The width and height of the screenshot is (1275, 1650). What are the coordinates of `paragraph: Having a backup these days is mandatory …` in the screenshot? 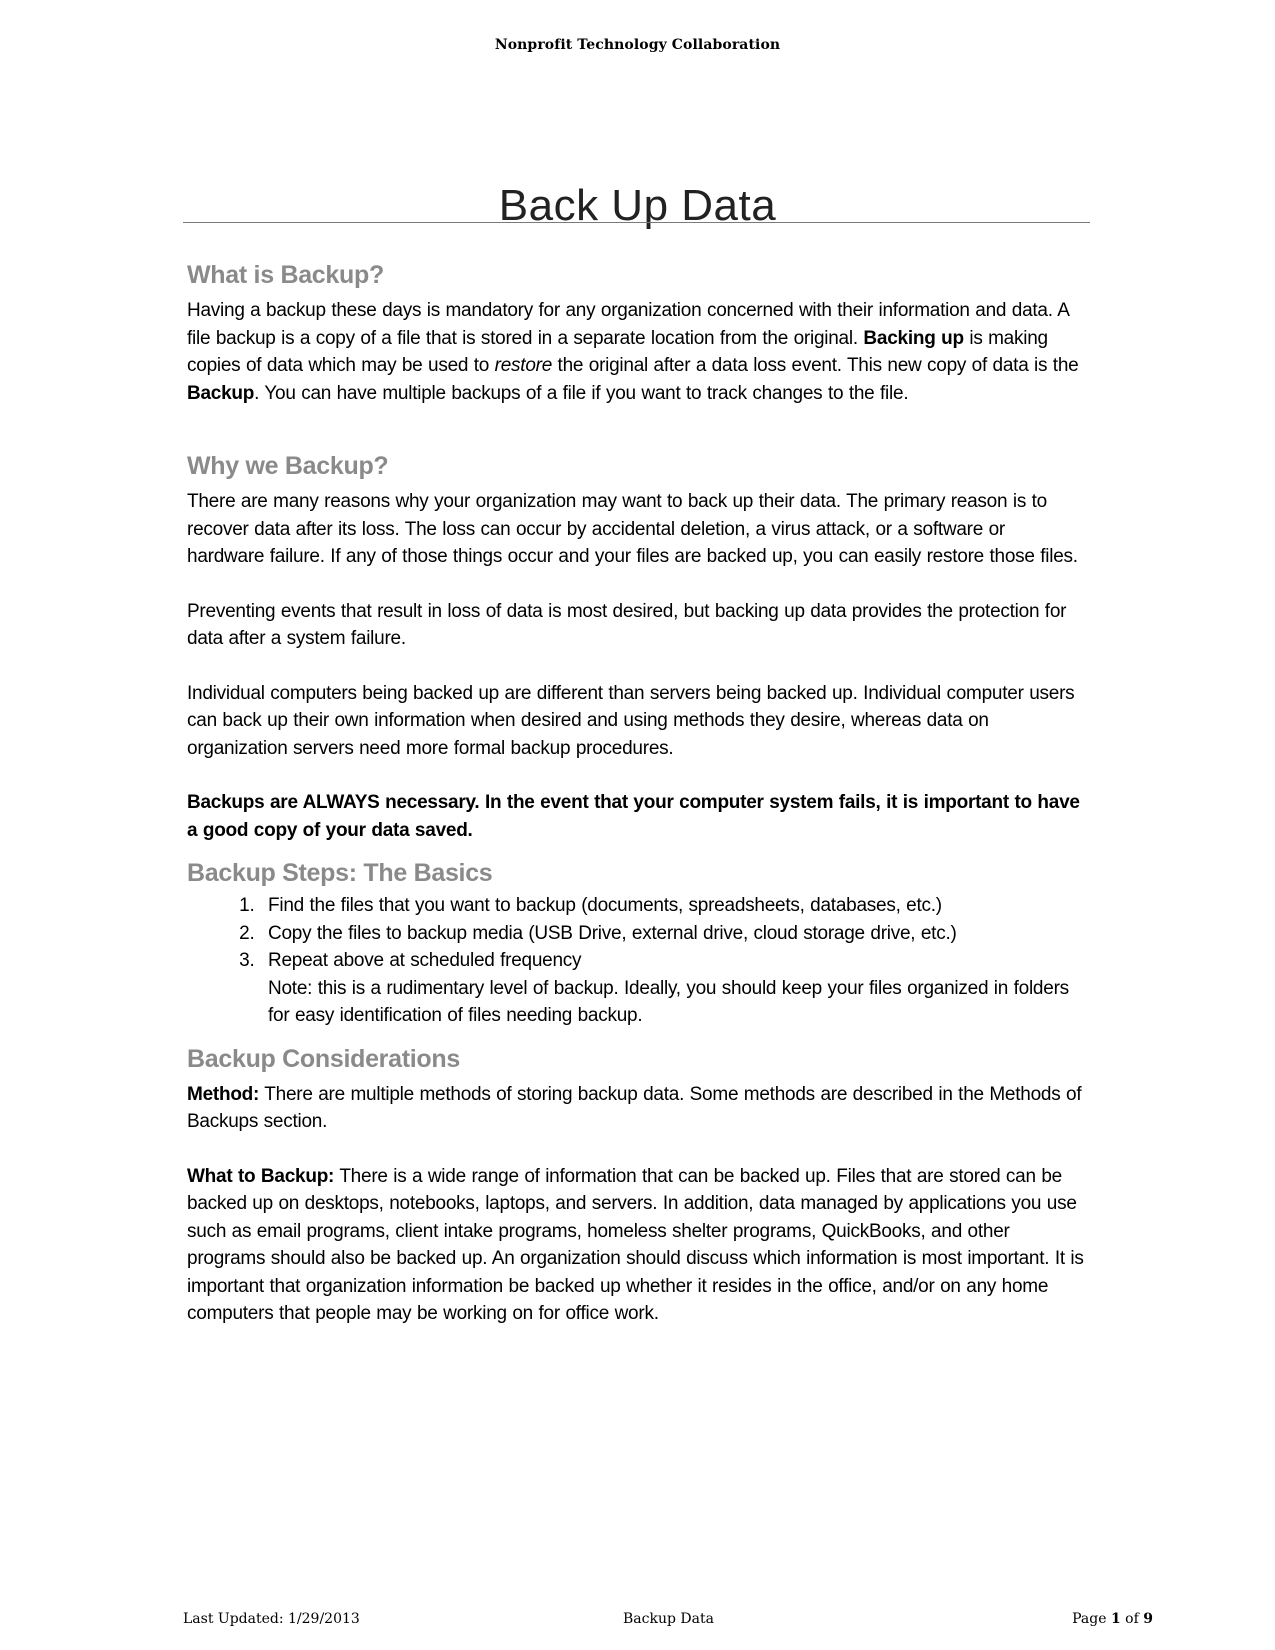 It's located at (637, 352).